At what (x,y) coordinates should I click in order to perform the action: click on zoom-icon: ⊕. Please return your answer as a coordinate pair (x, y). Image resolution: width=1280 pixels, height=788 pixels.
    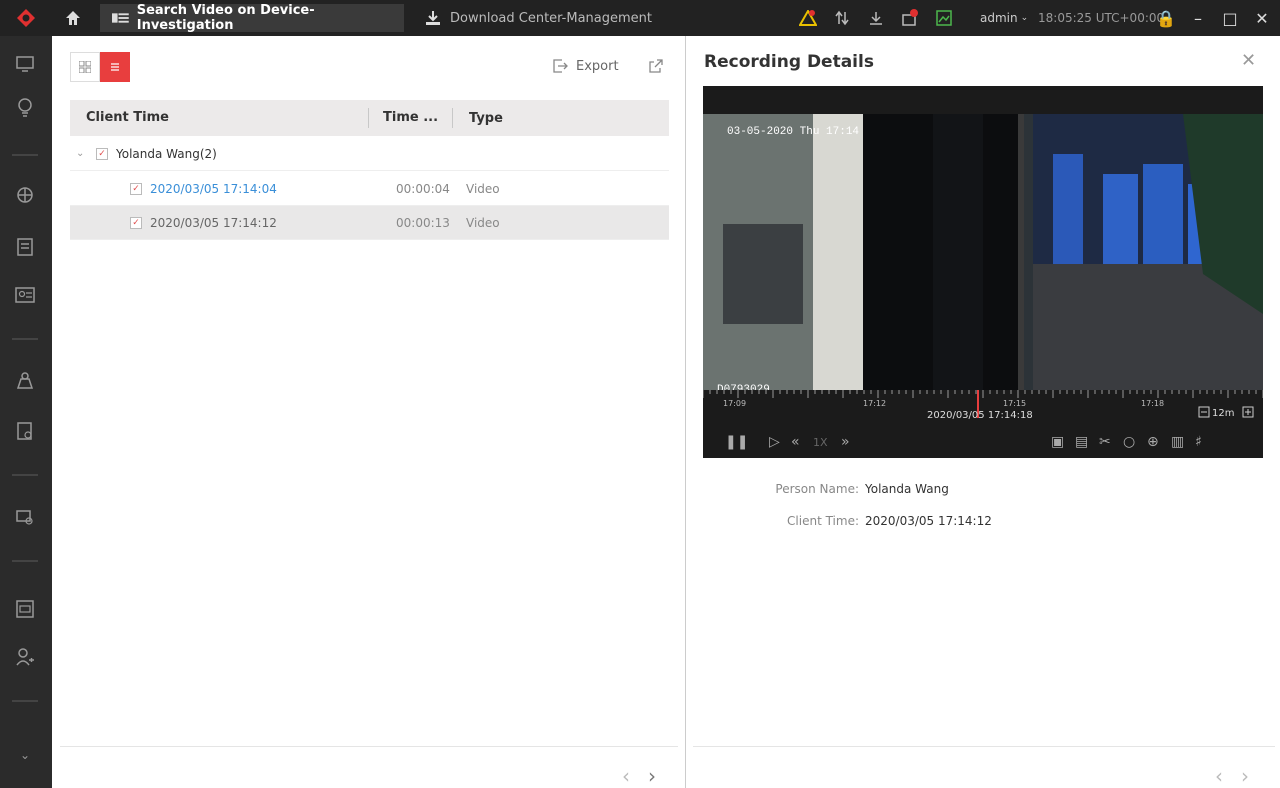
    Looking at the image, I should click on (1159, 442).